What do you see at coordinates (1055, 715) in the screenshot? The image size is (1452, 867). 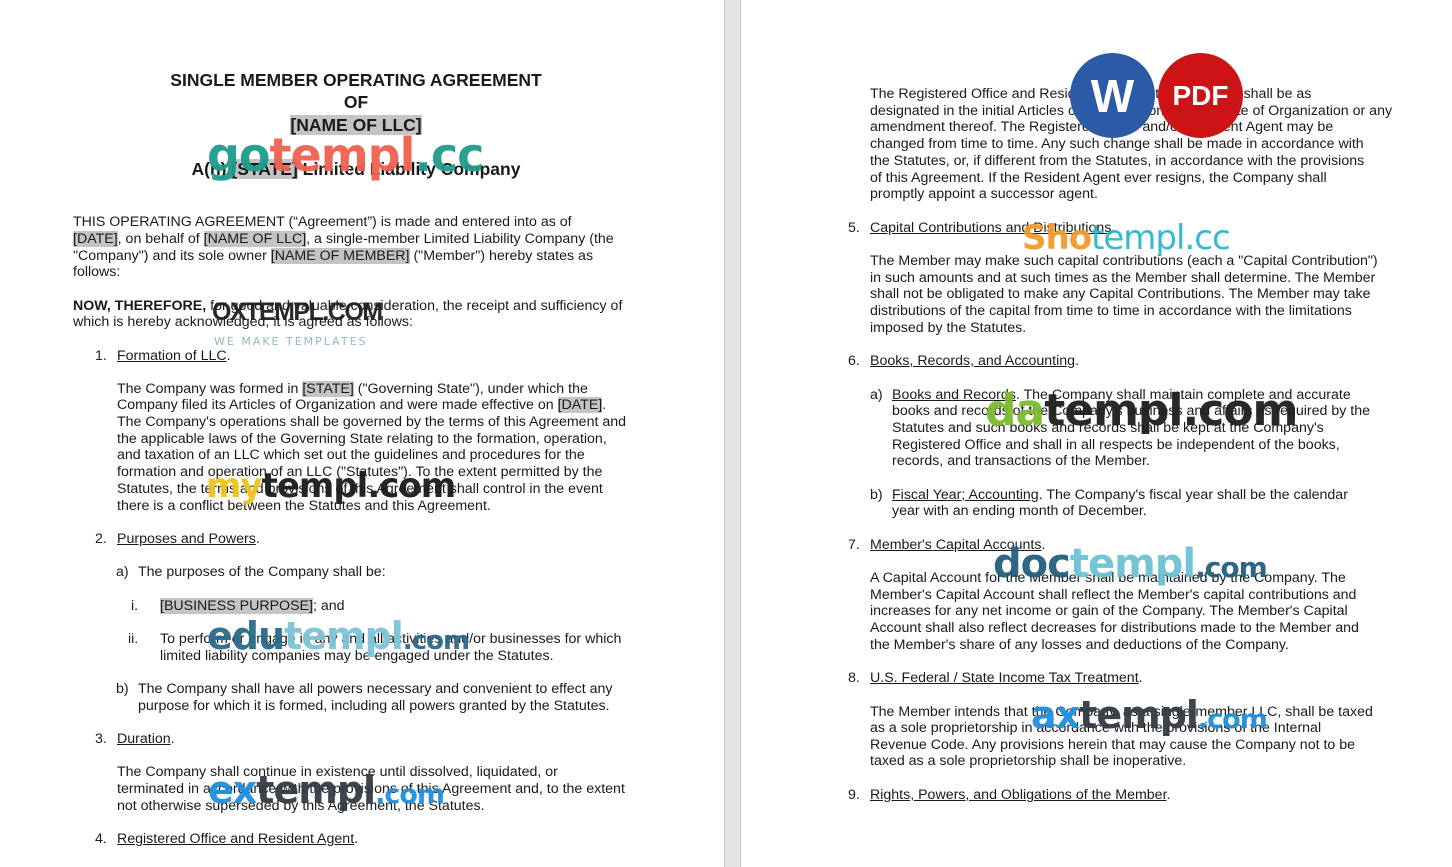 I see `watermark-part: ax` at bounding box center [1055, 715].